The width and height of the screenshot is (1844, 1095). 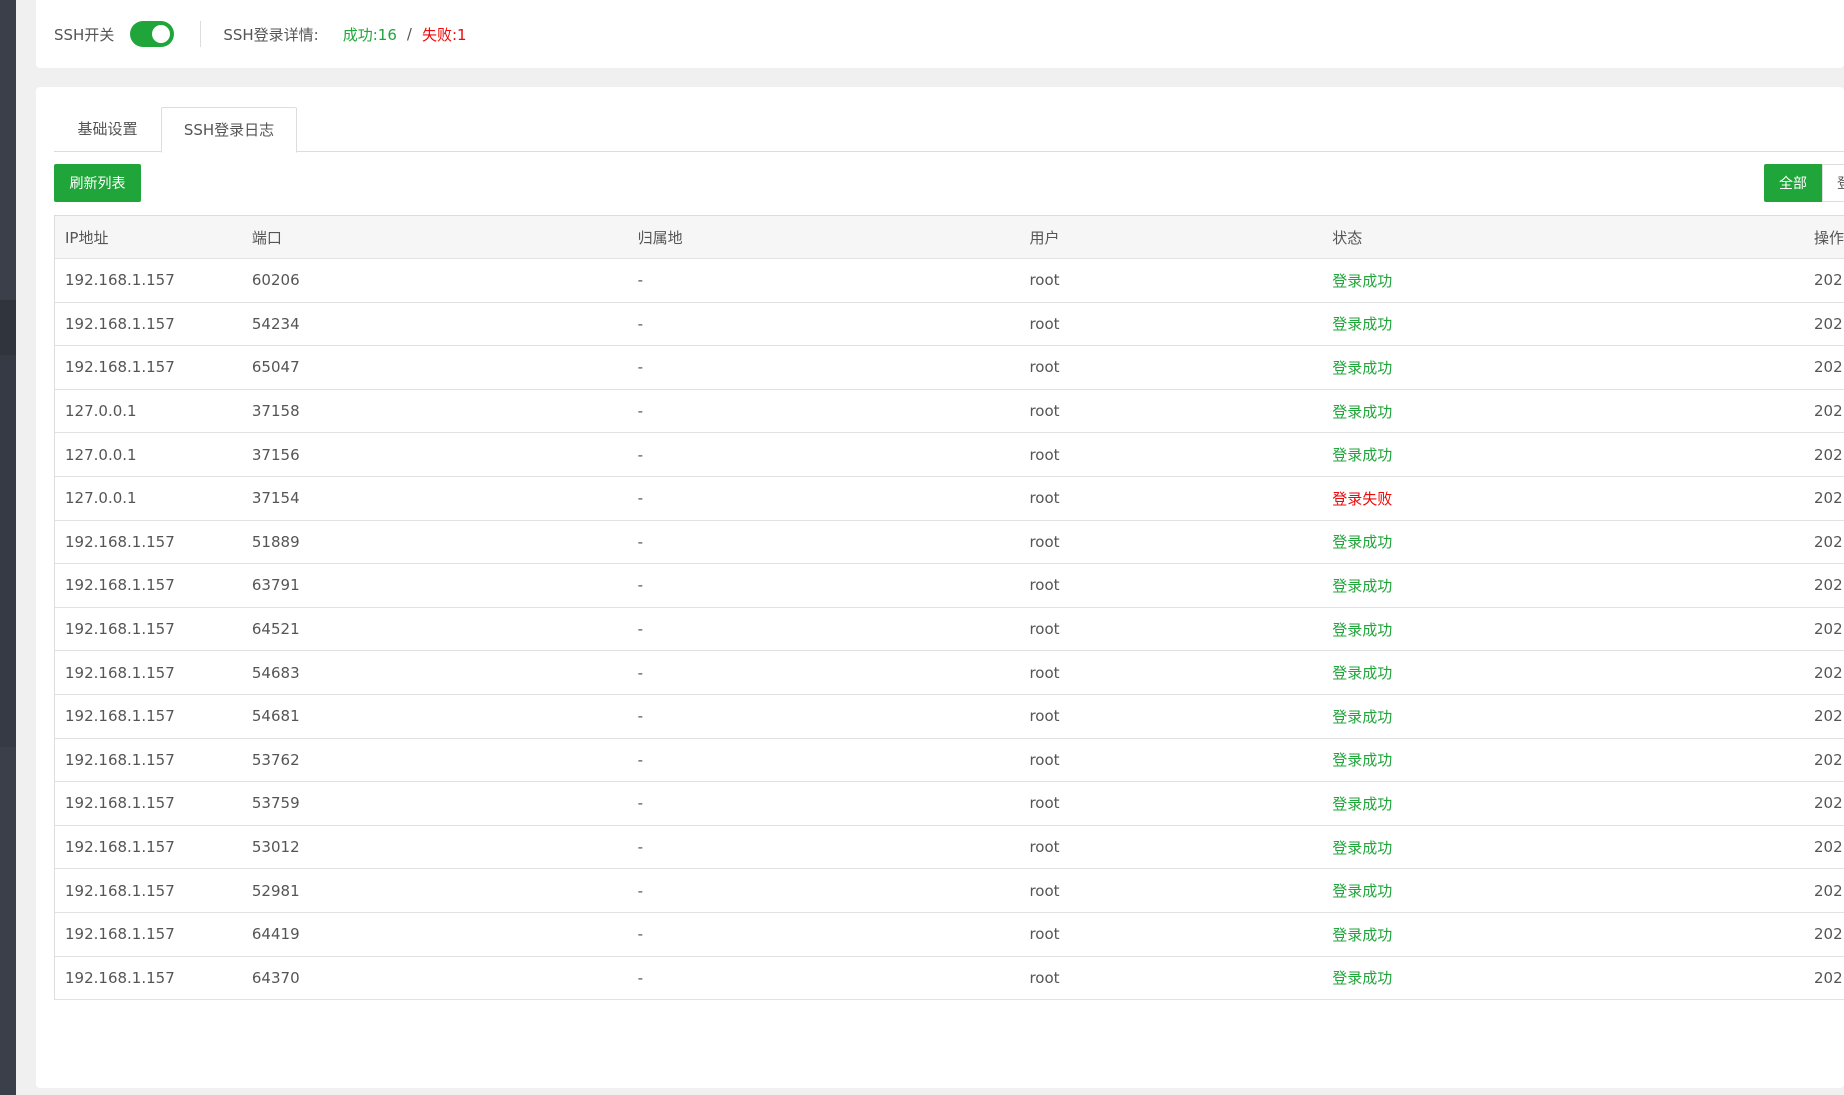 I want to click on filter-button-group: 全部 登, so click(x=1804, y=183).